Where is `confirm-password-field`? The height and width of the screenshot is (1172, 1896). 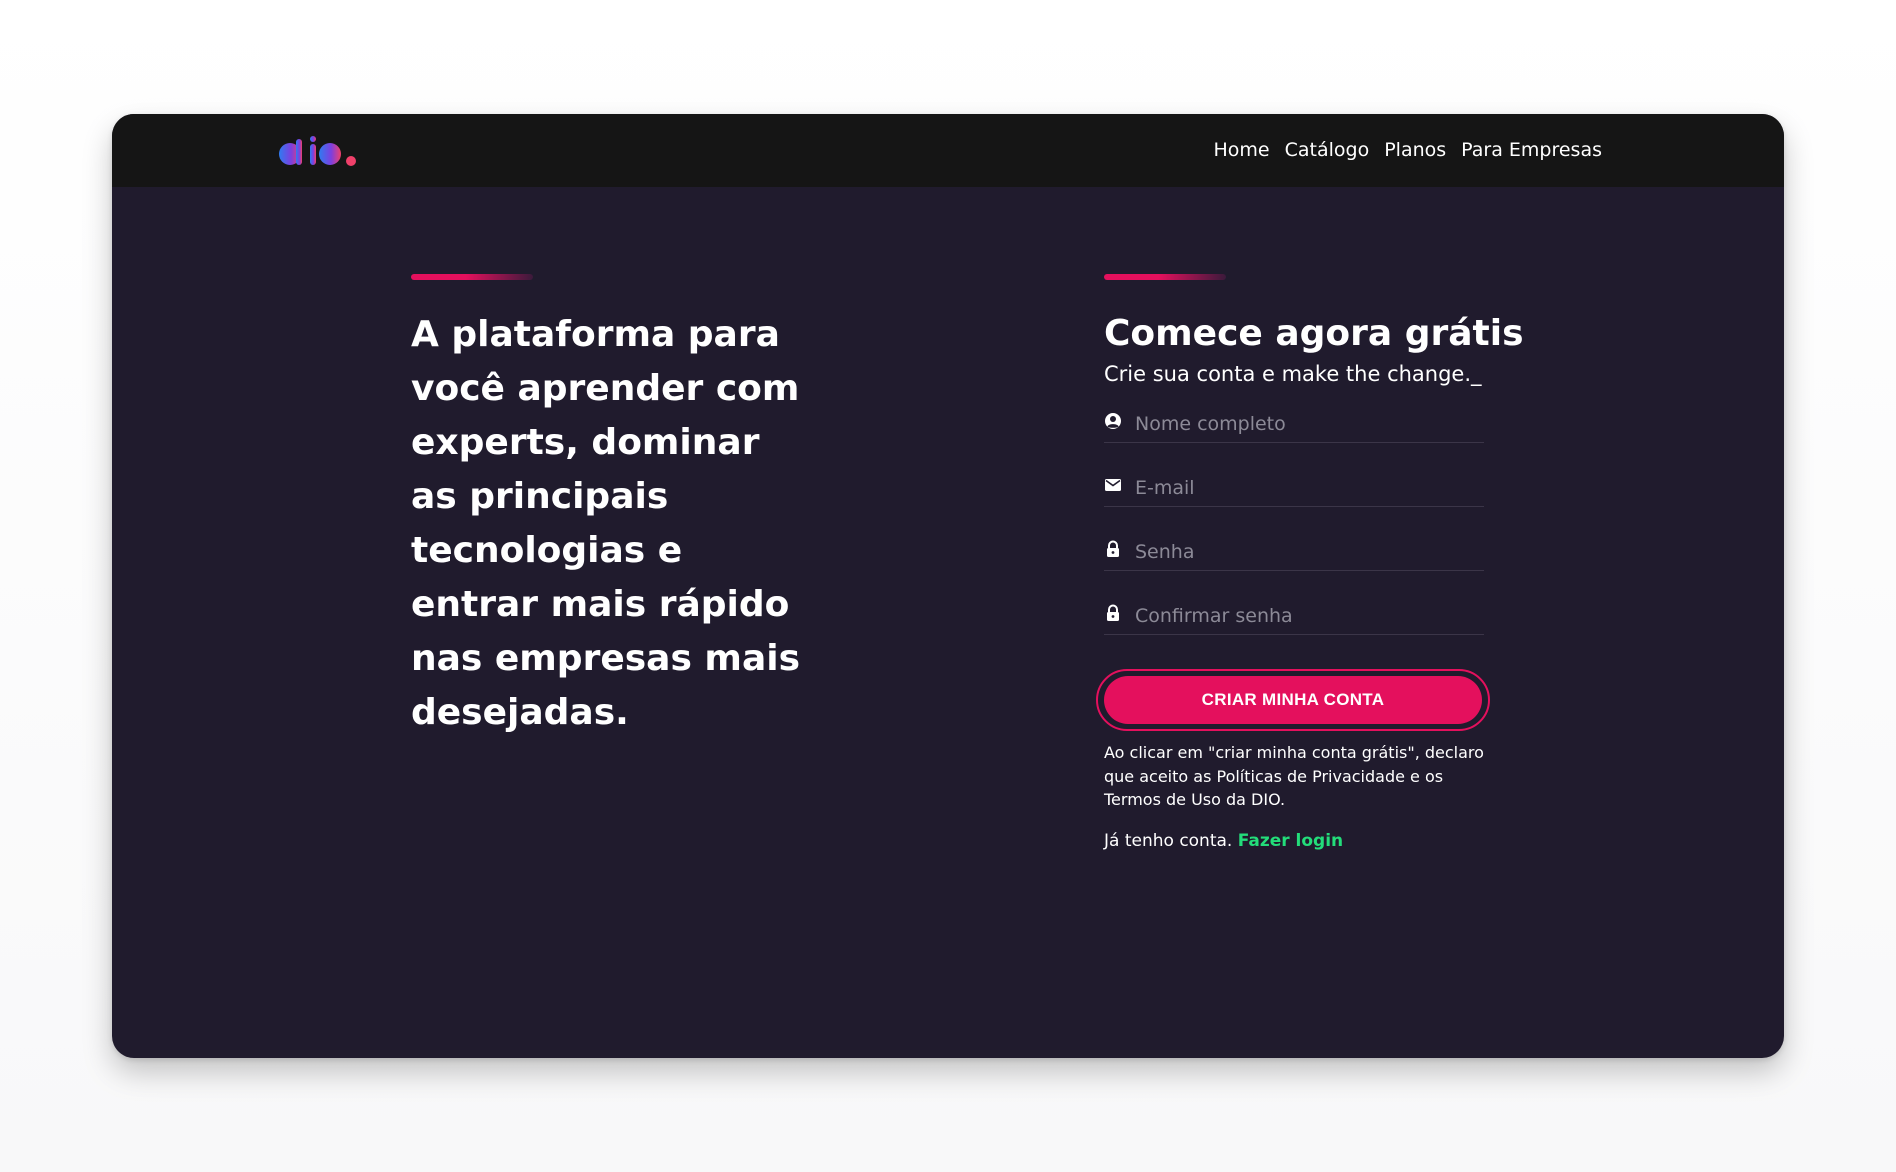 confirm-password-field is located at coordinates (1294, 617).